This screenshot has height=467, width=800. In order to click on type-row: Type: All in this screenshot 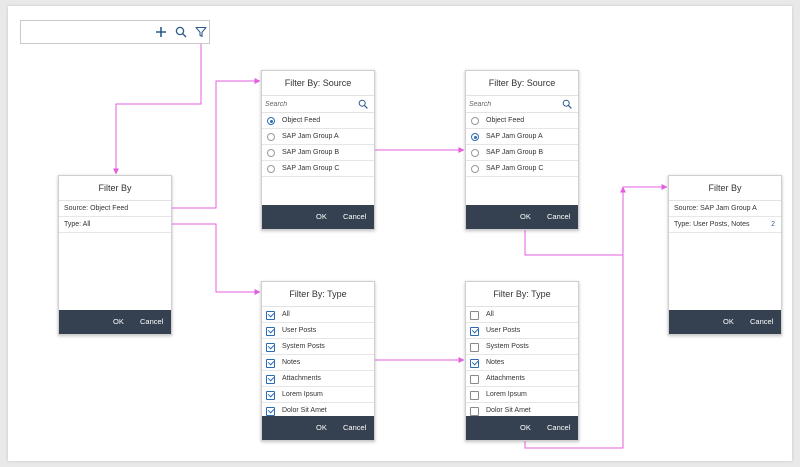, I will do `click(115, 225)`.